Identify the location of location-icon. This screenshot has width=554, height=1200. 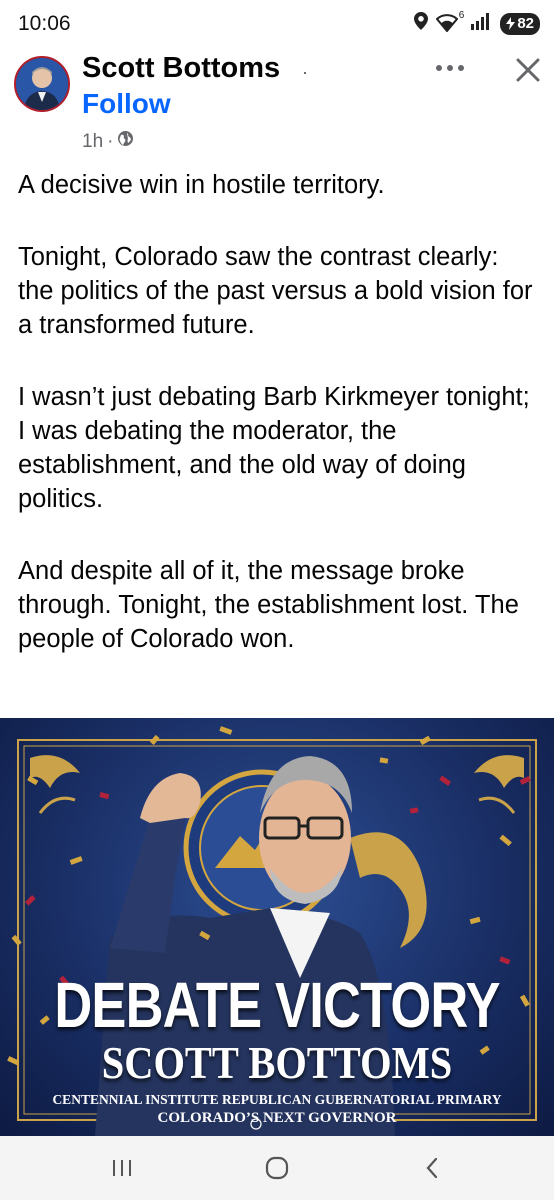
(421, 23).